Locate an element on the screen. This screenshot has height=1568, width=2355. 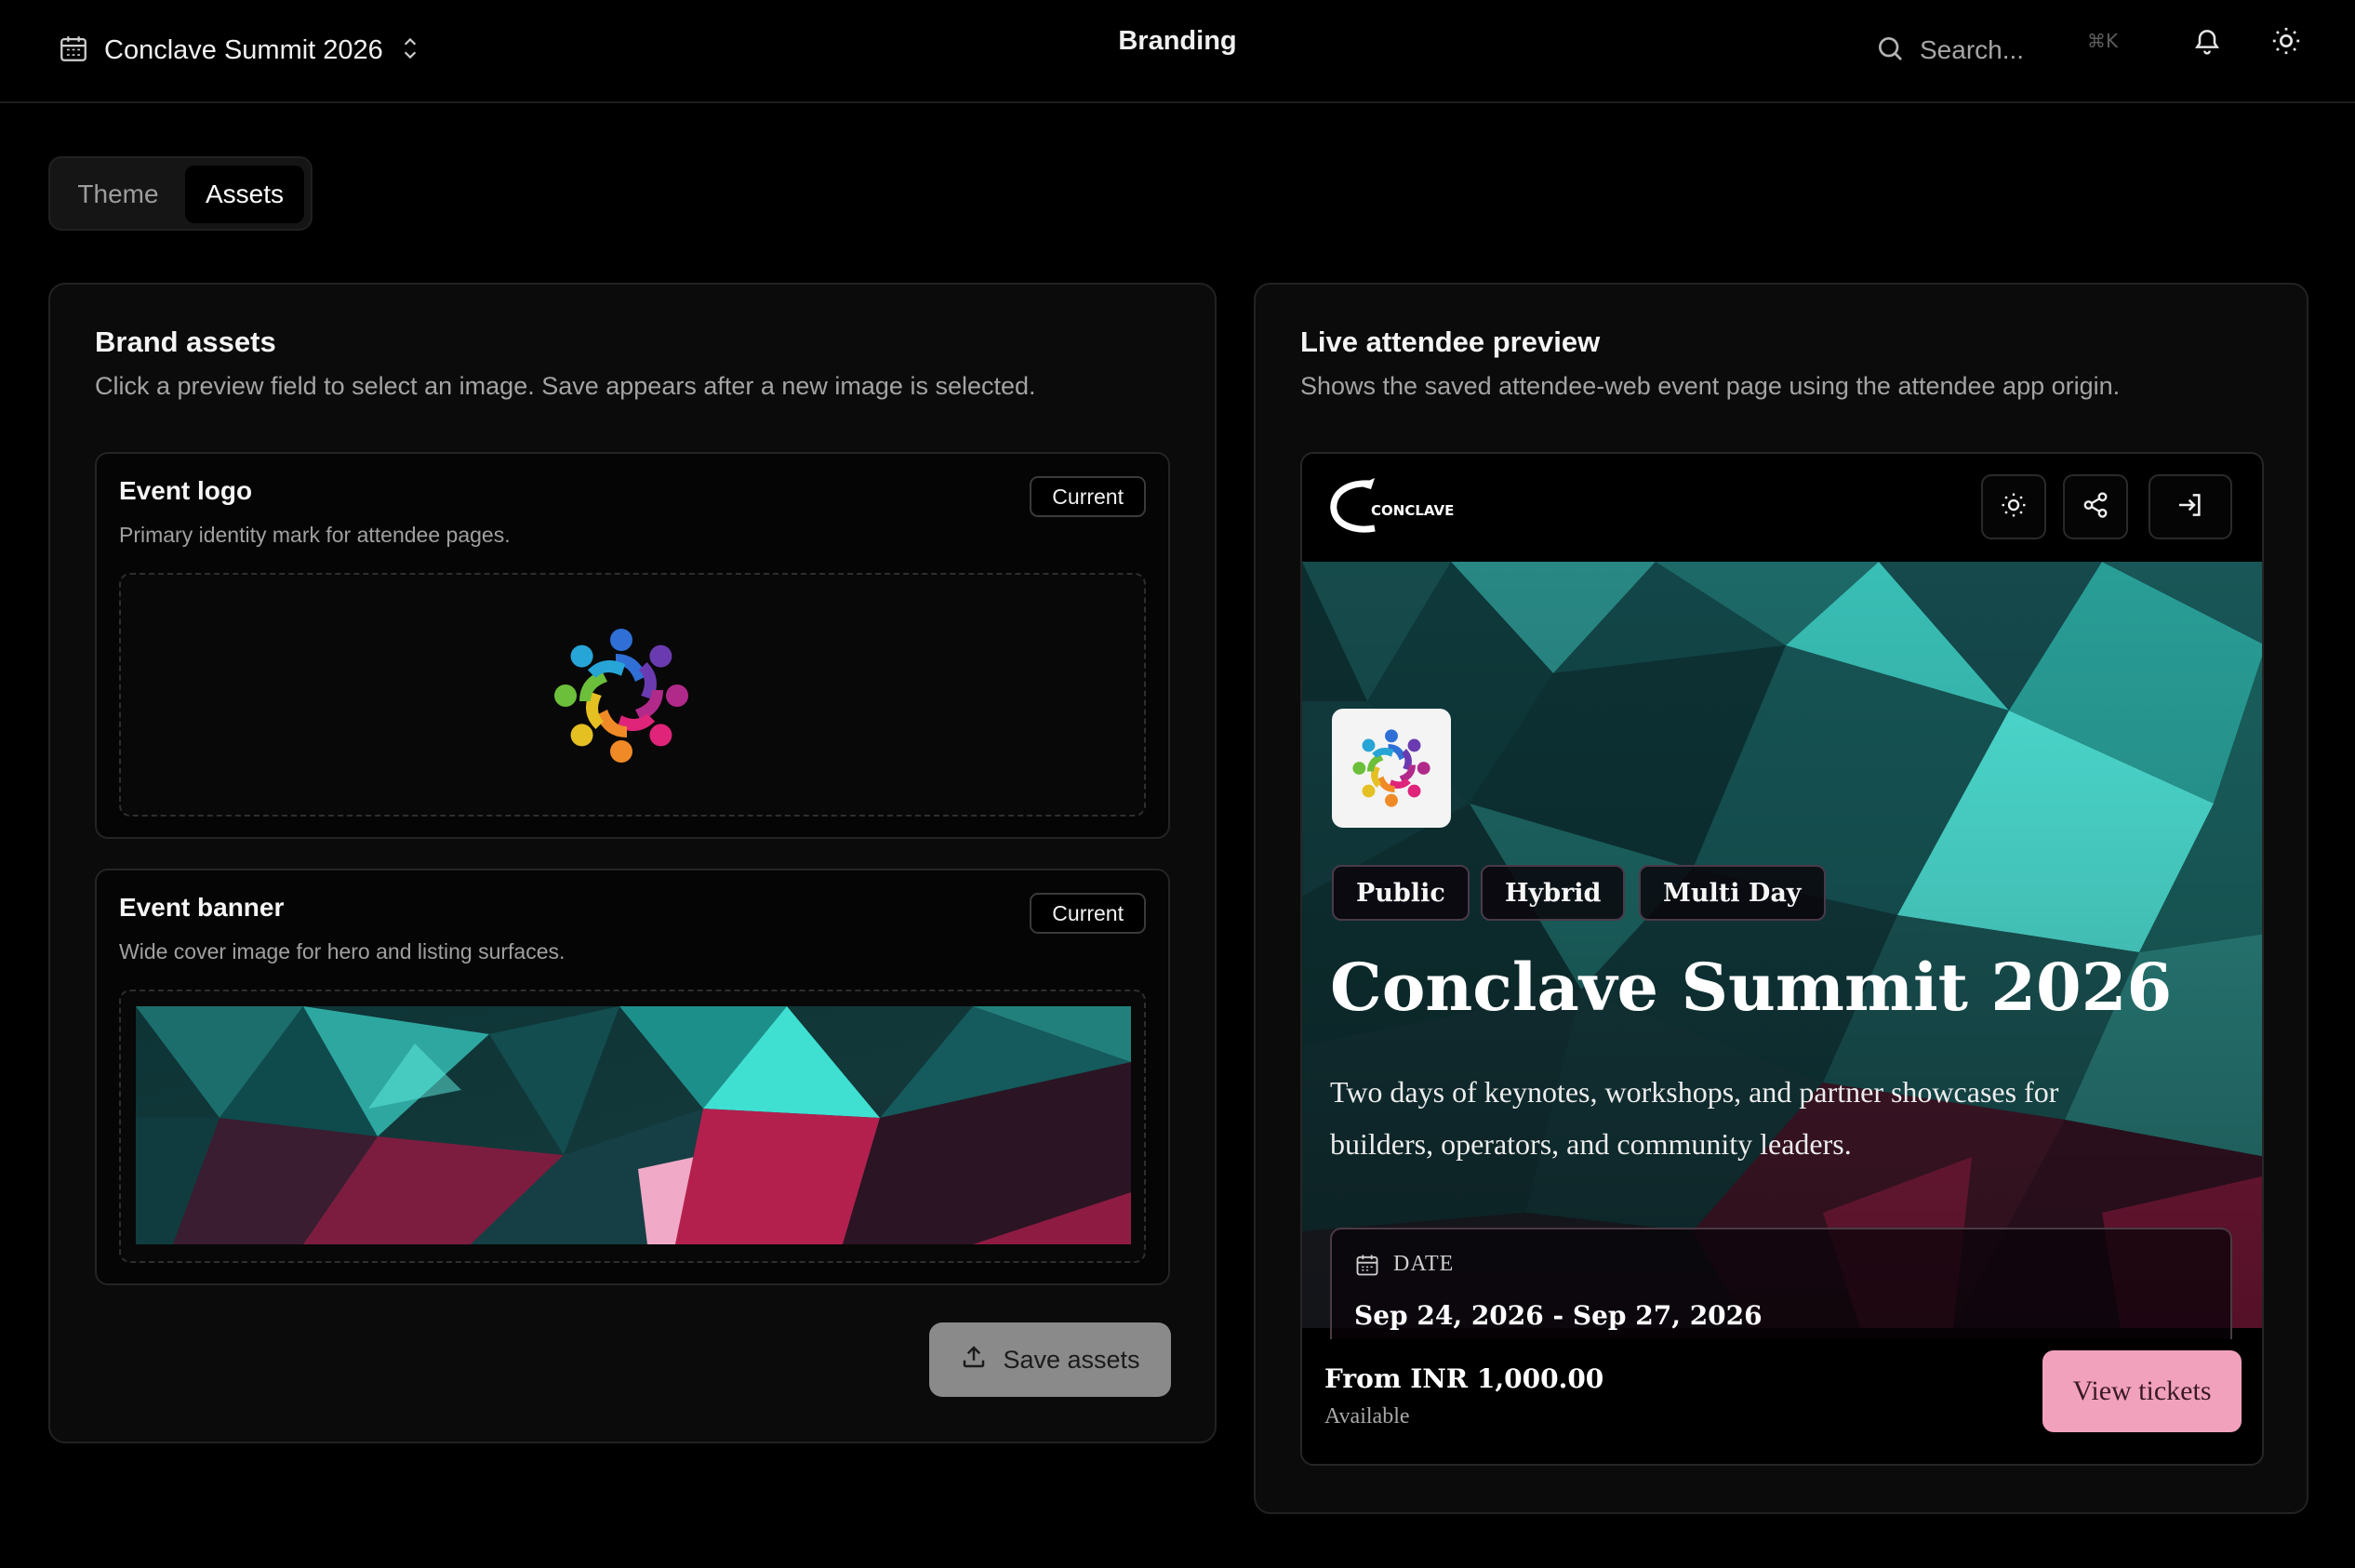
svg-text: CONCLAVE is located at coordinates (1412, 510).